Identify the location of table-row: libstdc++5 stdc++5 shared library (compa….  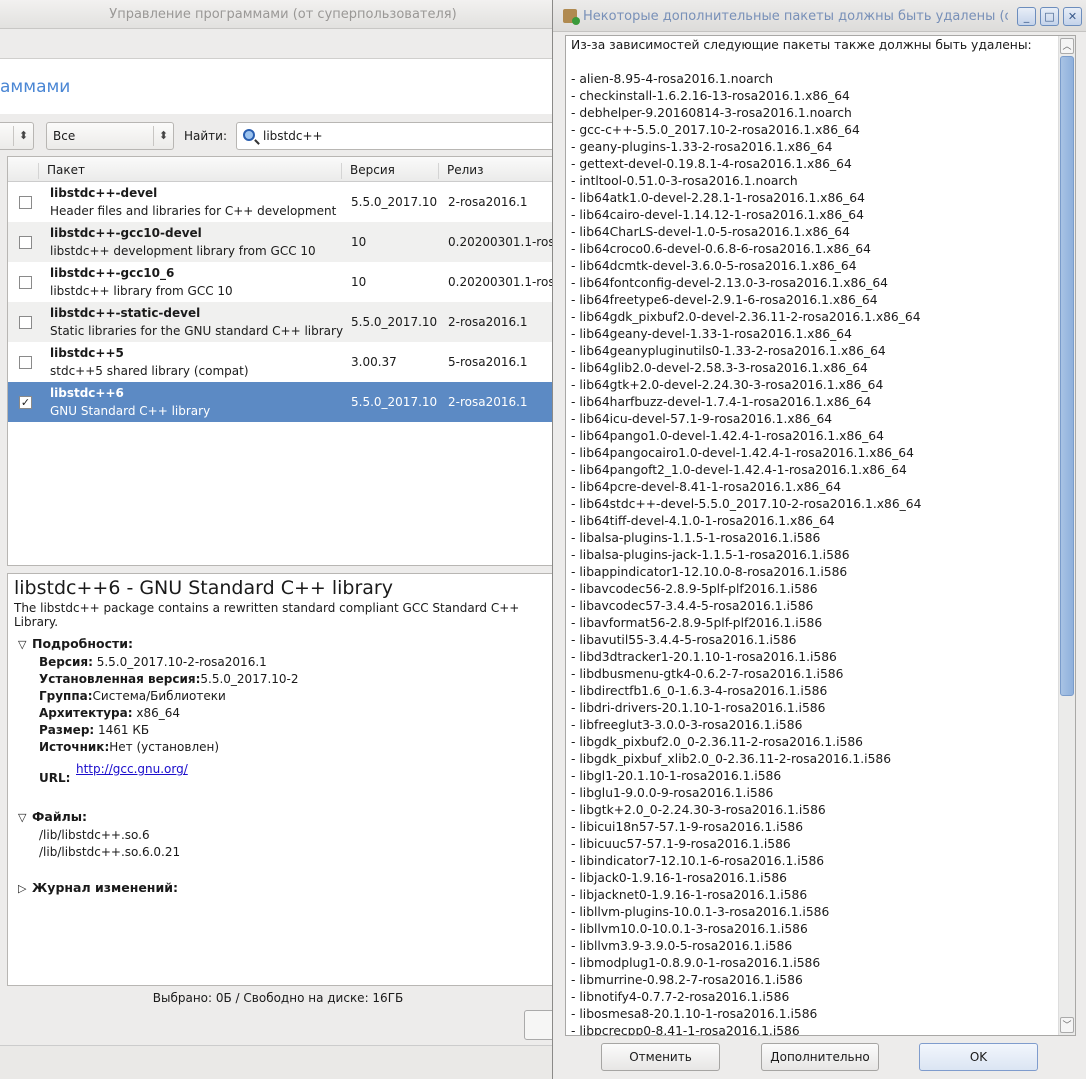
(287, 362).